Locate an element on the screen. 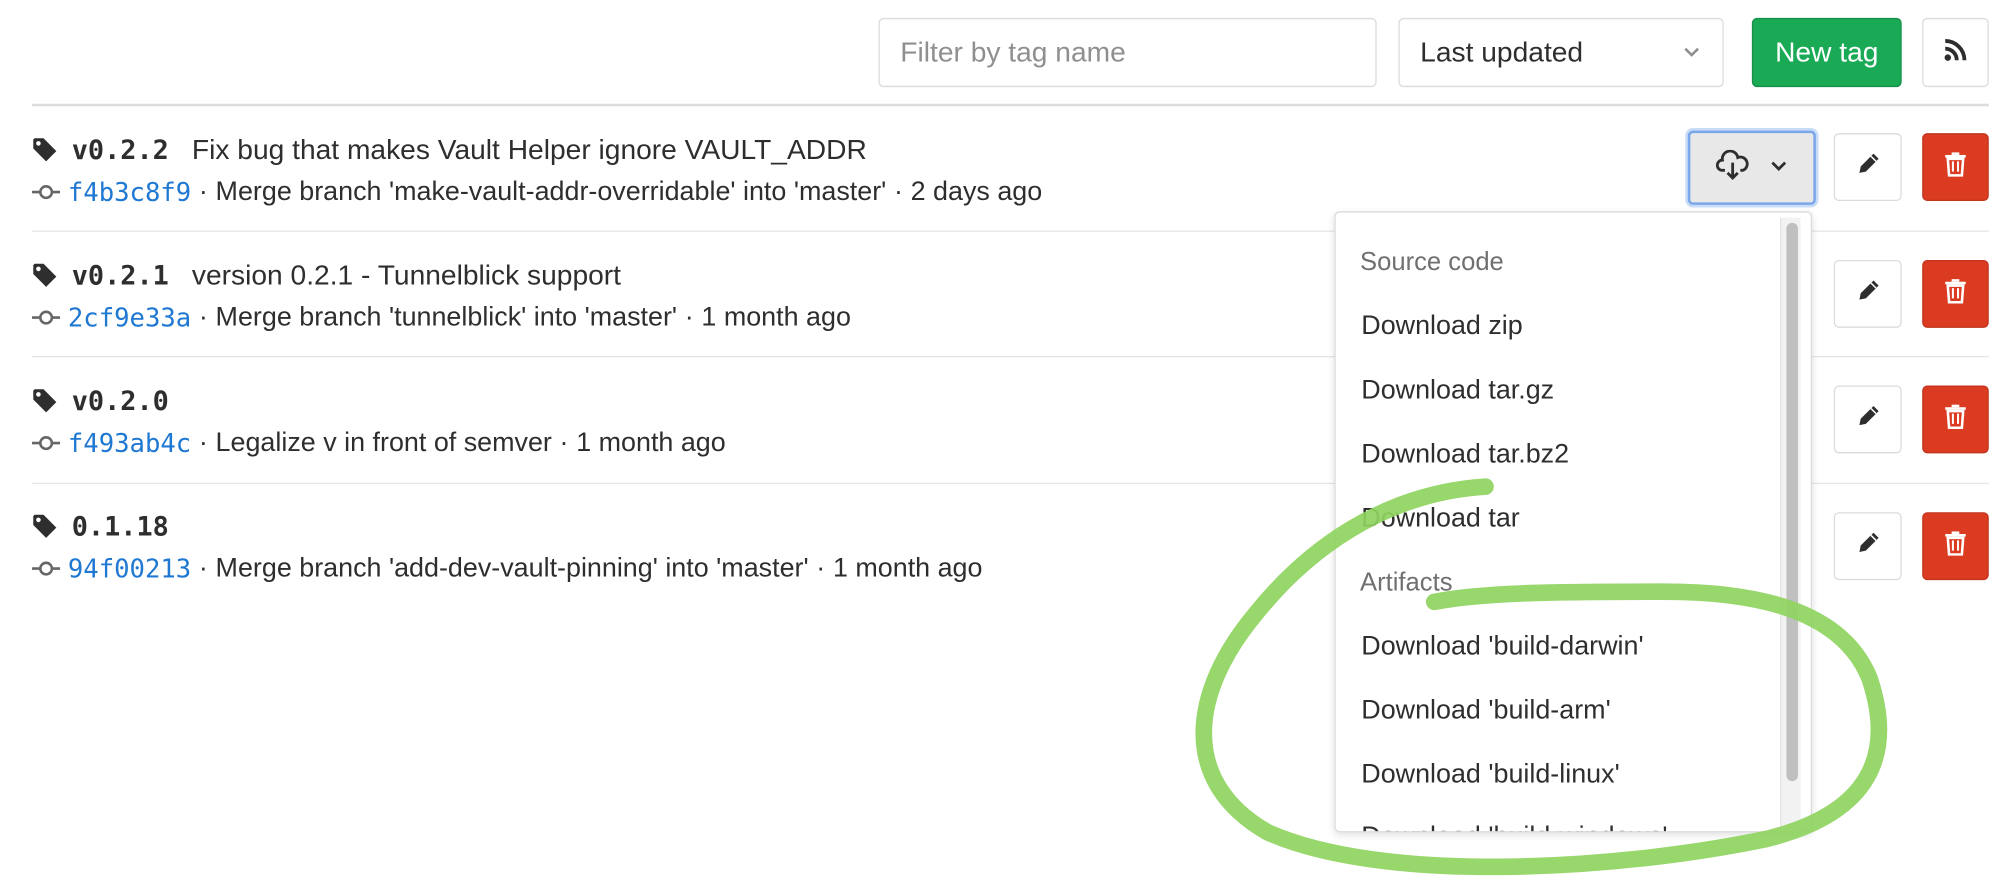 This screenshot has height=886, width=2008. new-tag-button: New tag is located at coordinates (1826, 52).